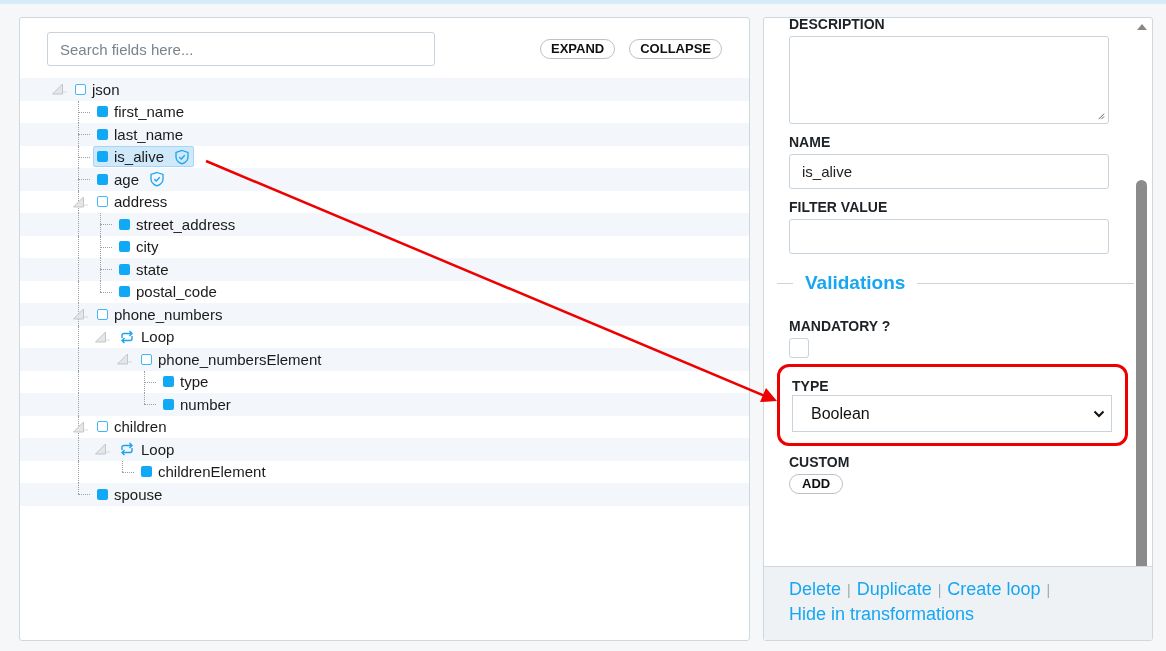 This screenshot has width=1166, height=651. Describe the element at coordinates (949, 80) in the screenshot. I see `description-field` at that location.